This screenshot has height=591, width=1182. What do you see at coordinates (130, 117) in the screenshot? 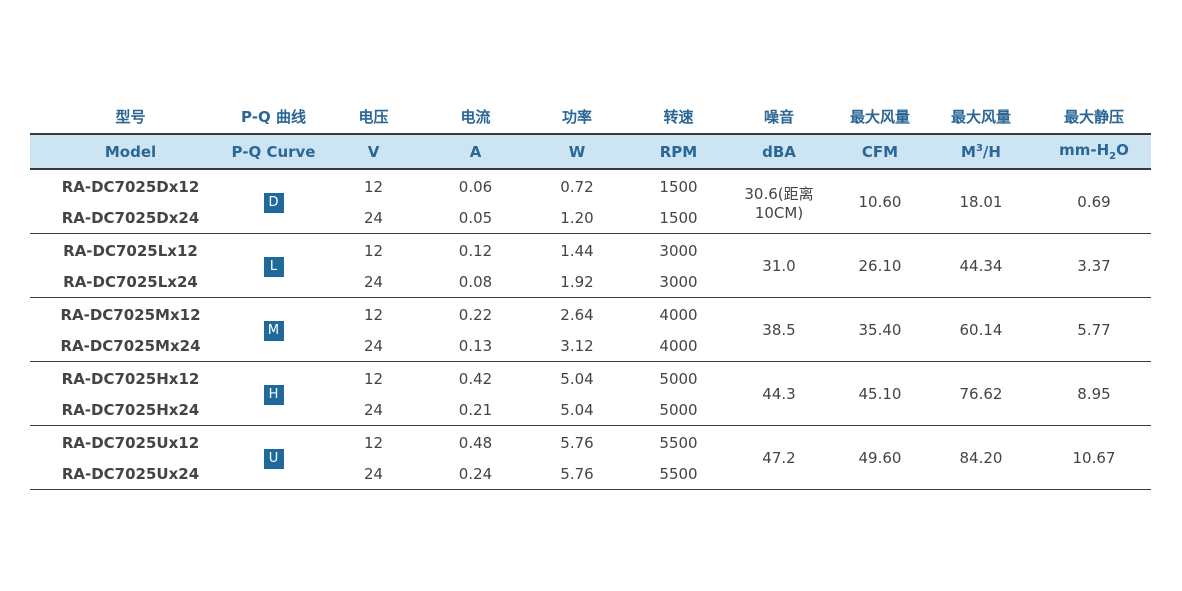
I see `header-cn-model: 型号` at bounding box center [130, 117].